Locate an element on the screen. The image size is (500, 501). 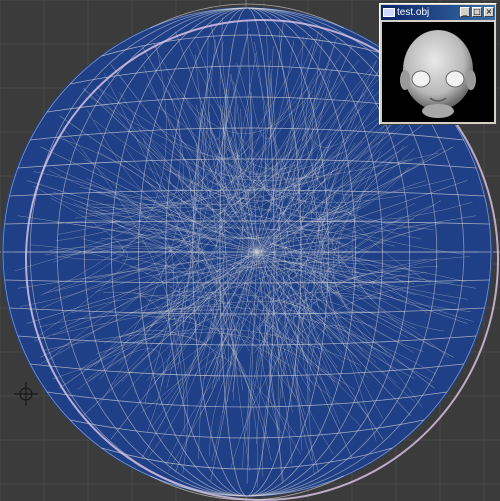
chin-neck is located at coordinates (438, 111).